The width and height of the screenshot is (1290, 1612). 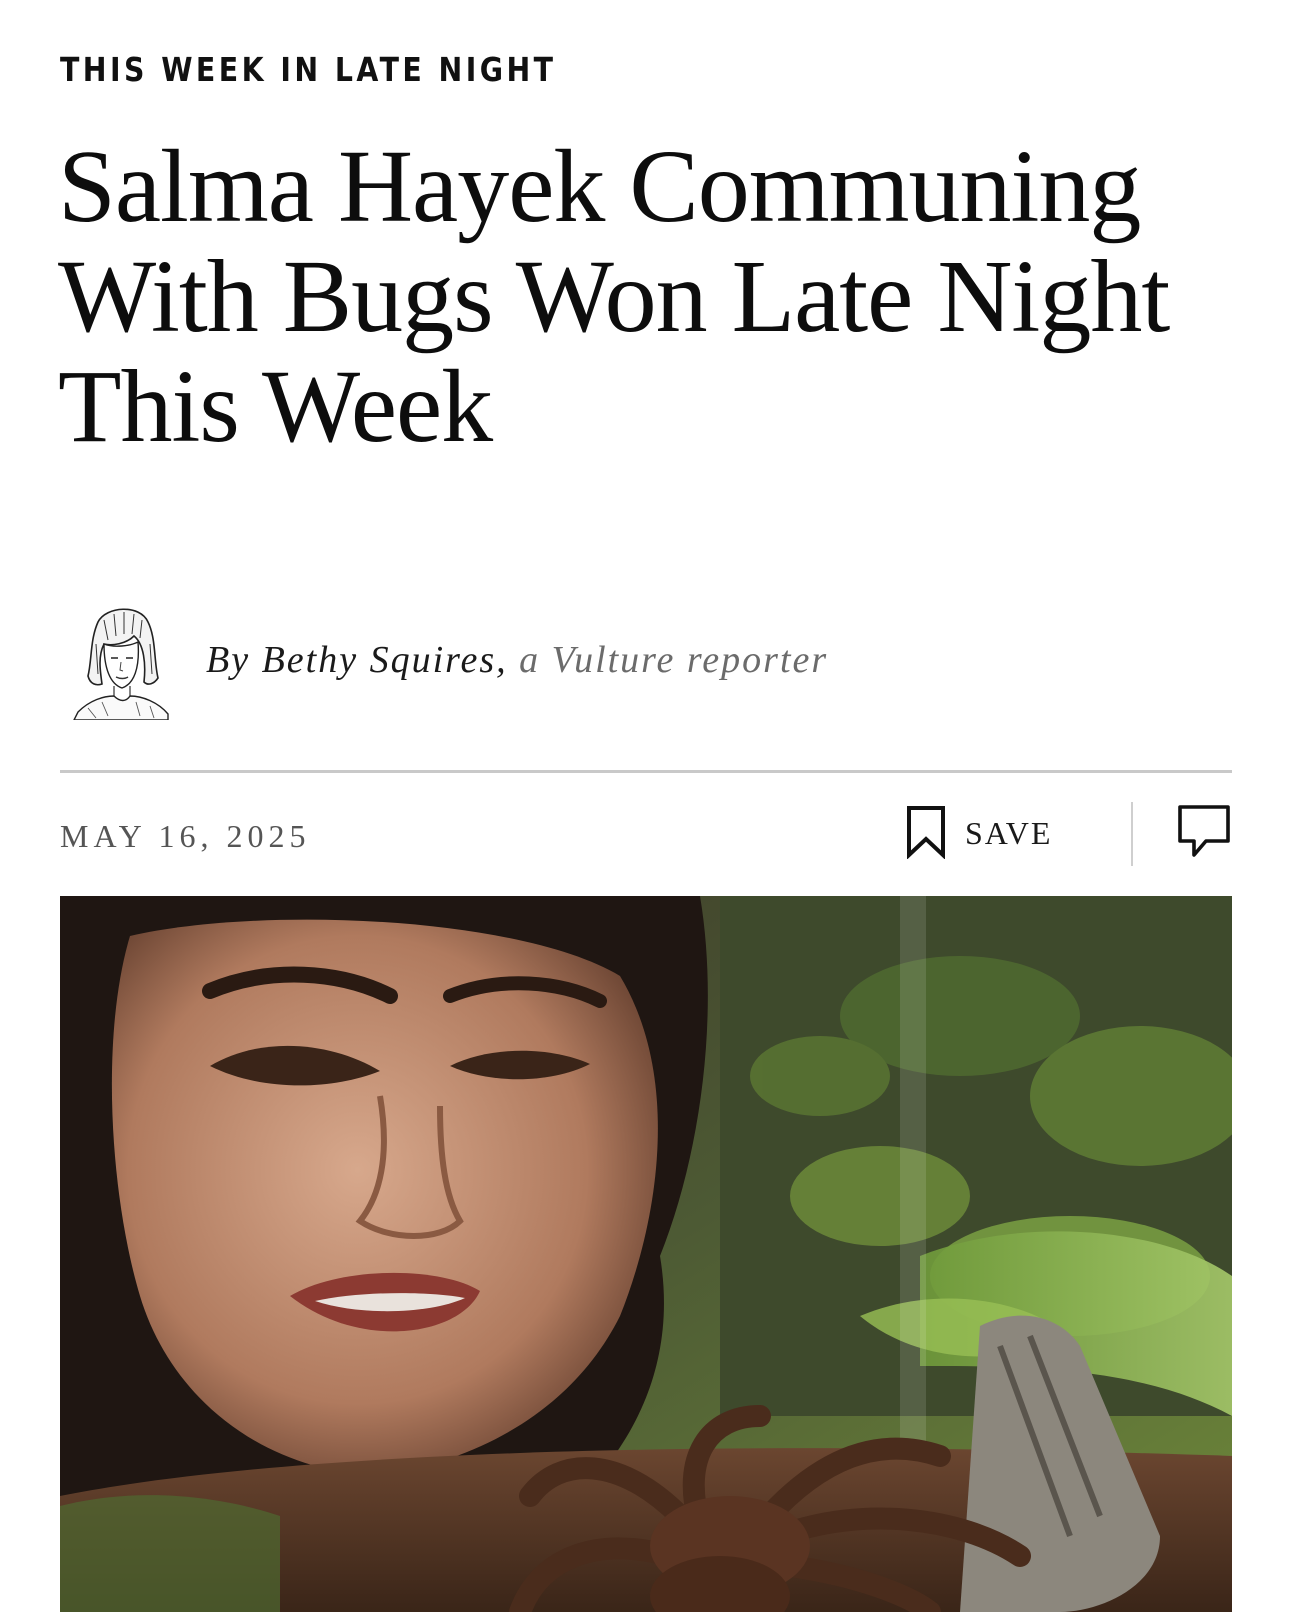 What do you see at coordinates (185, 836) in the screenshot?
I see `publish-date: MAY 16, 2025` at bounding box center [185, 836].